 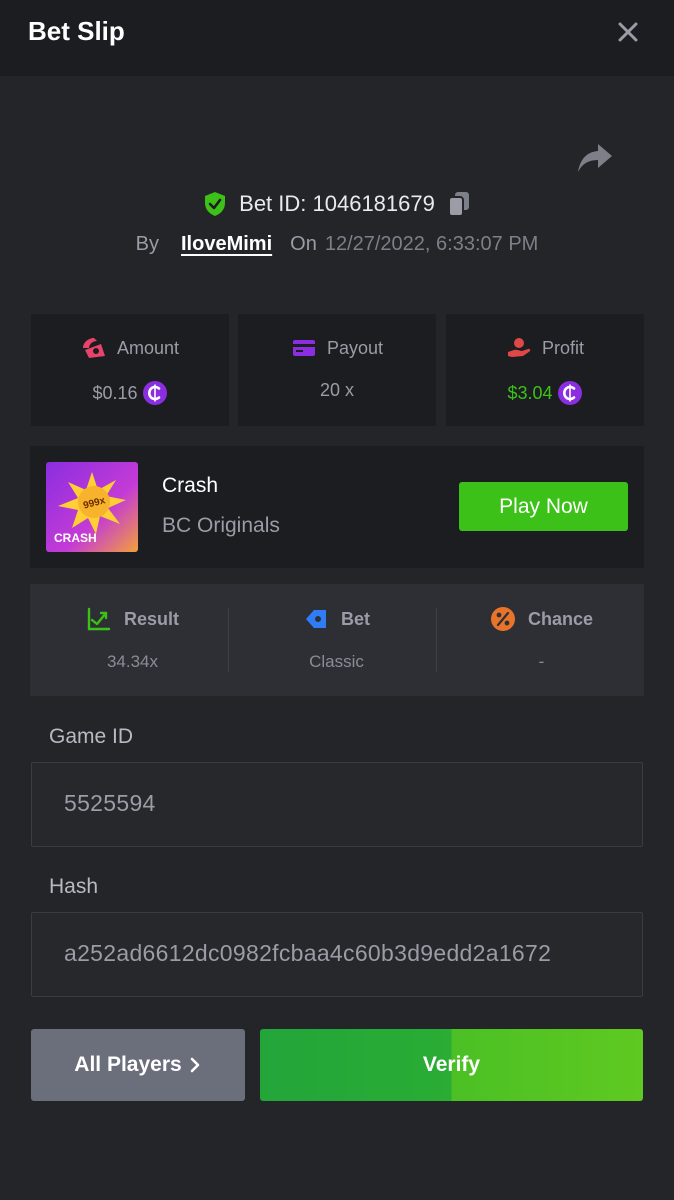 What do you see at coordinates (315, 619) in the screenshot?
I see `bet-ticket-icon` at bounding box center [315, 619].